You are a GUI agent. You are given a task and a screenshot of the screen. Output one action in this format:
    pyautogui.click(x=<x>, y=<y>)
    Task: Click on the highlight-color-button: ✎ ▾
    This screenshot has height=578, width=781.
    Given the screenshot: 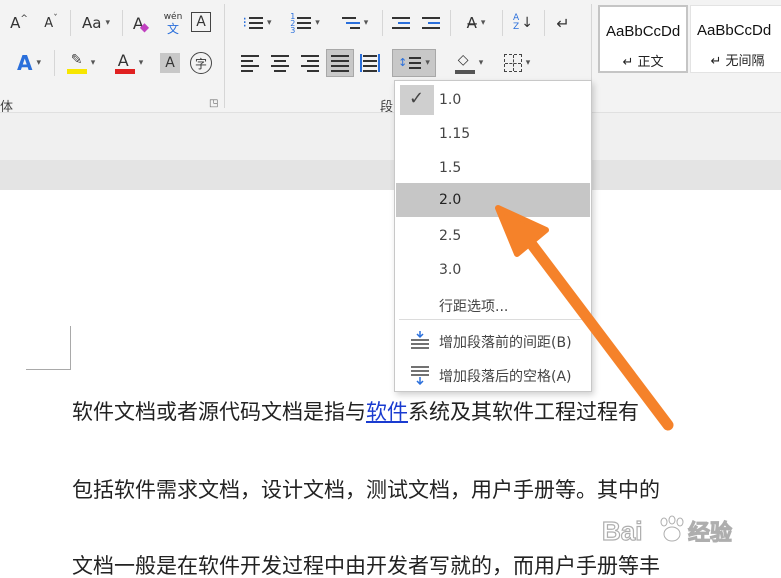 What is the action you would take?
    pyautogui.click(x=81, y=63)
    